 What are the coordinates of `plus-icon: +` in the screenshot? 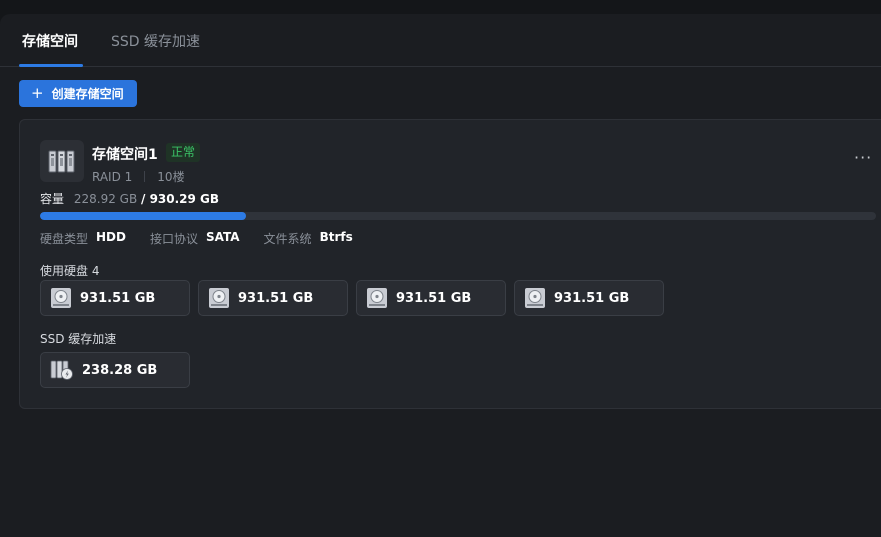 It's located at (37, 93).